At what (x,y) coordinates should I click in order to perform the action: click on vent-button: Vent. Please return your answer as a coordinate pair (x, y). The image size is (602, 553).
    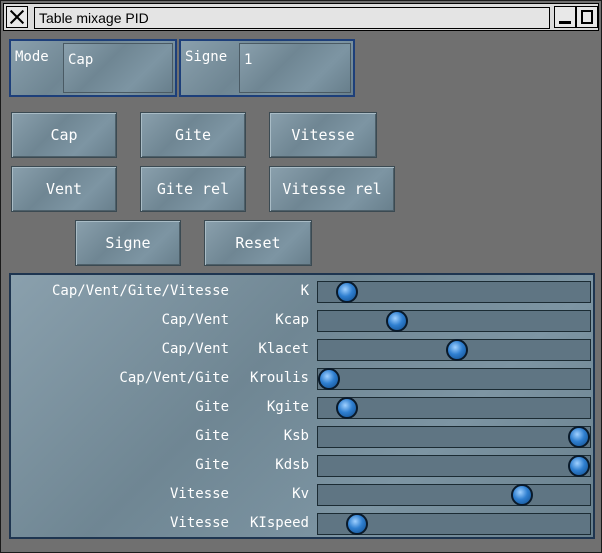
    Looking at the image, I should click on (64, 189).